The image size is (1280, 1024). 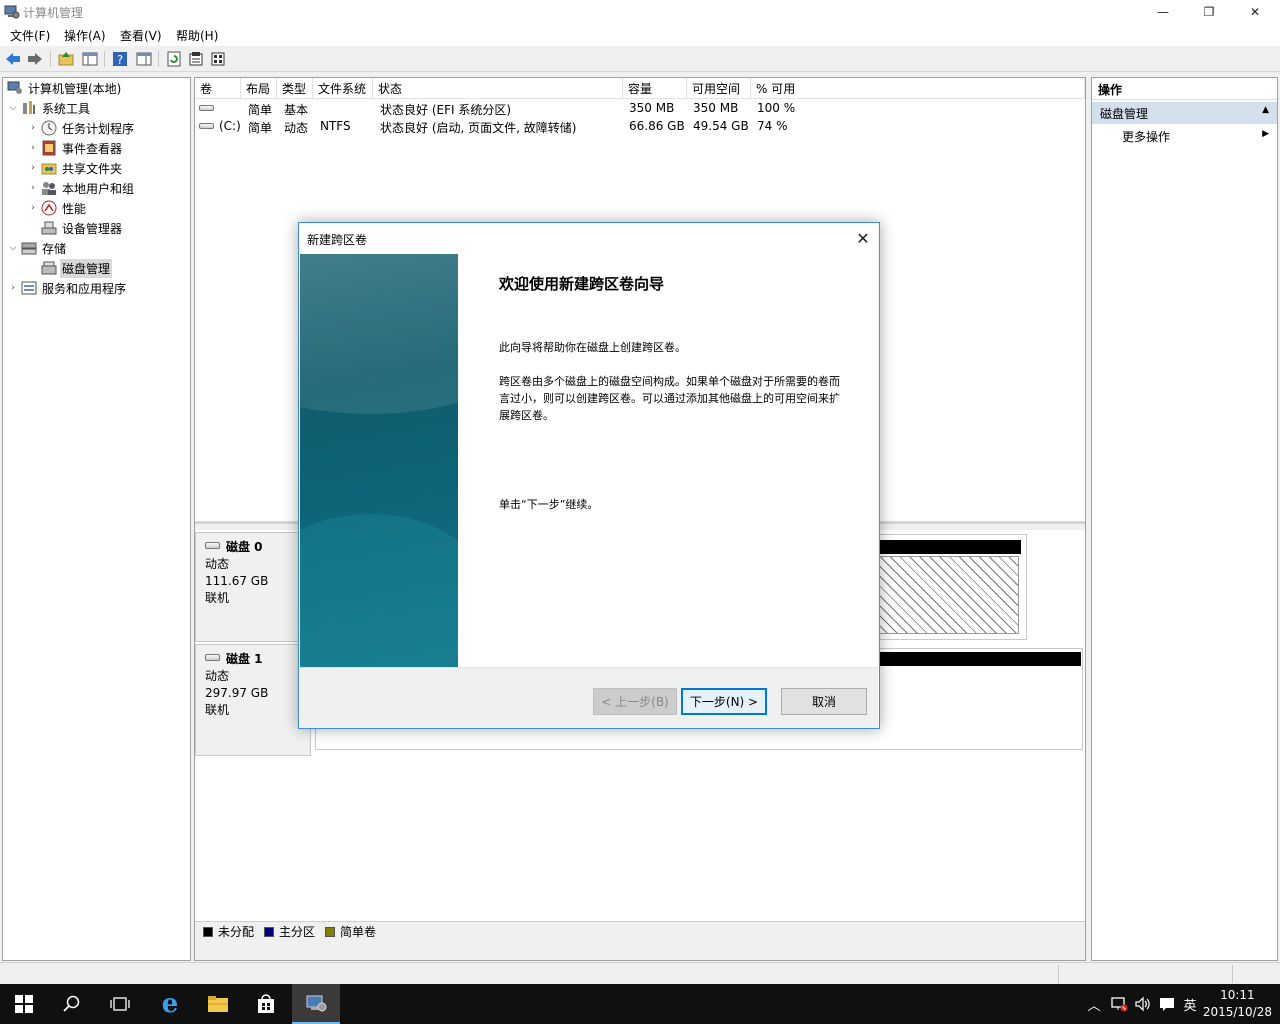 I want to click on more-actions-item: 更多操作, so click(x=1146, y=136).